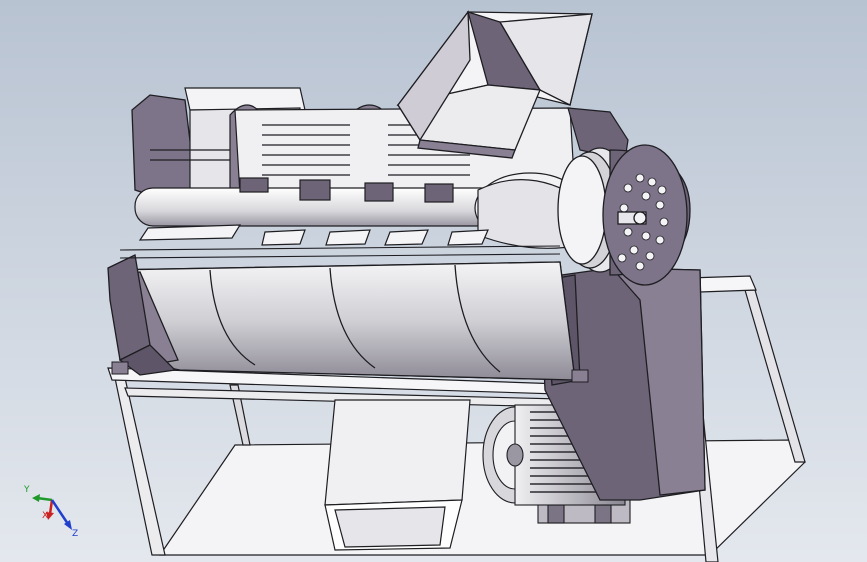 The width and height of the screenshot is (867, 562). Describe the element at coordinates (51, 507) in the screenshot. I see `x-axis-arrow` at that location.